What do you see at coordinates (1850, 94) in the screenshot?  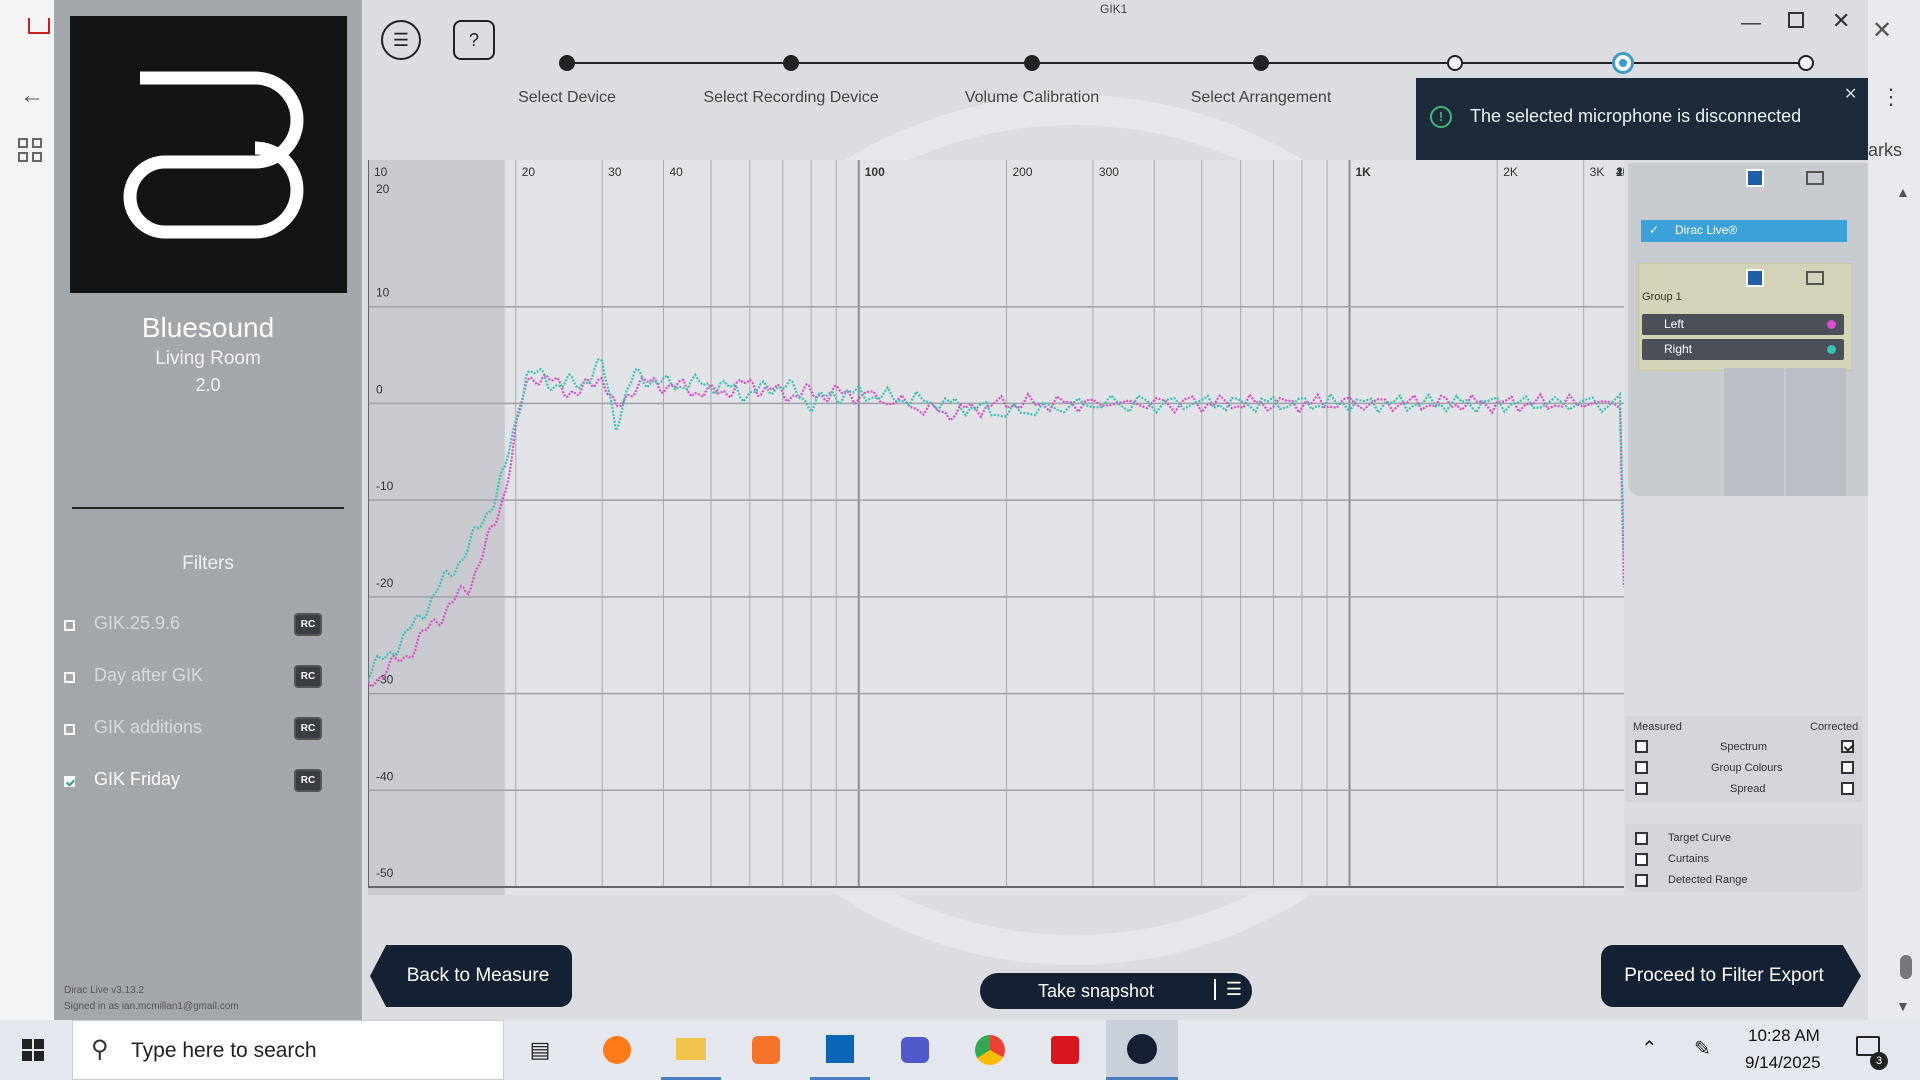 I see `toast-close-icon: ✕` at bounding box center [1850, 94].